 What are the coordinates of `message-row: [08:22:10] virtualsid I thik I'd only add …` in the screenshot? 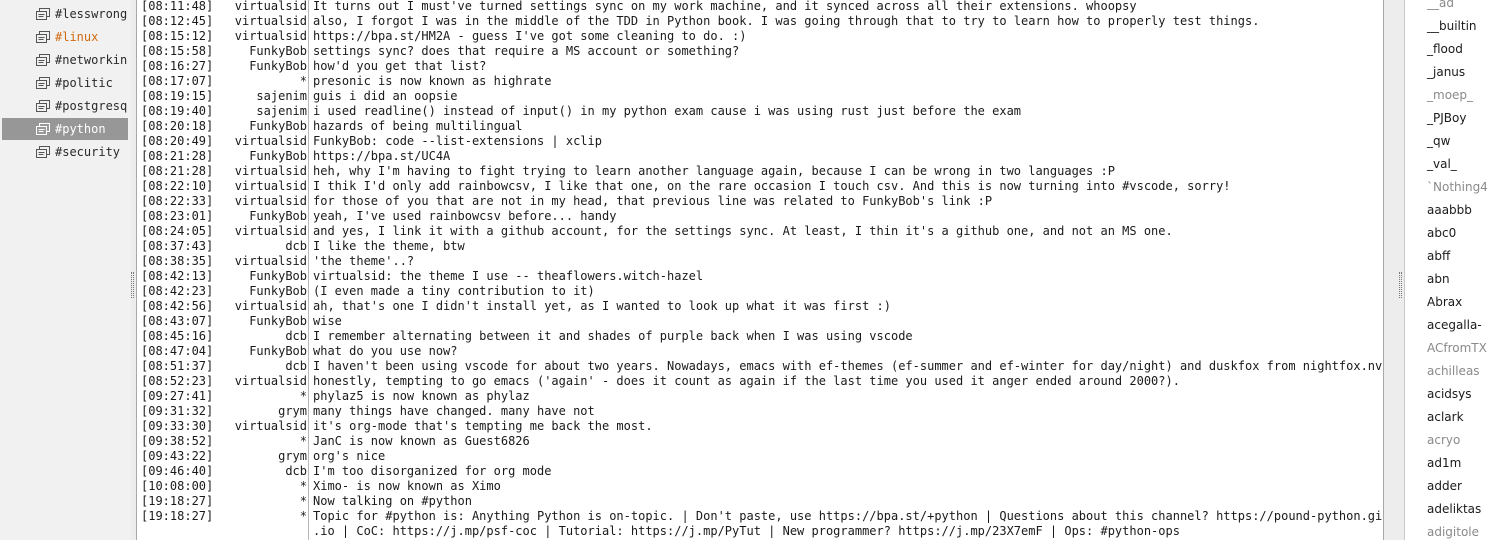 It's located at (760, 186).